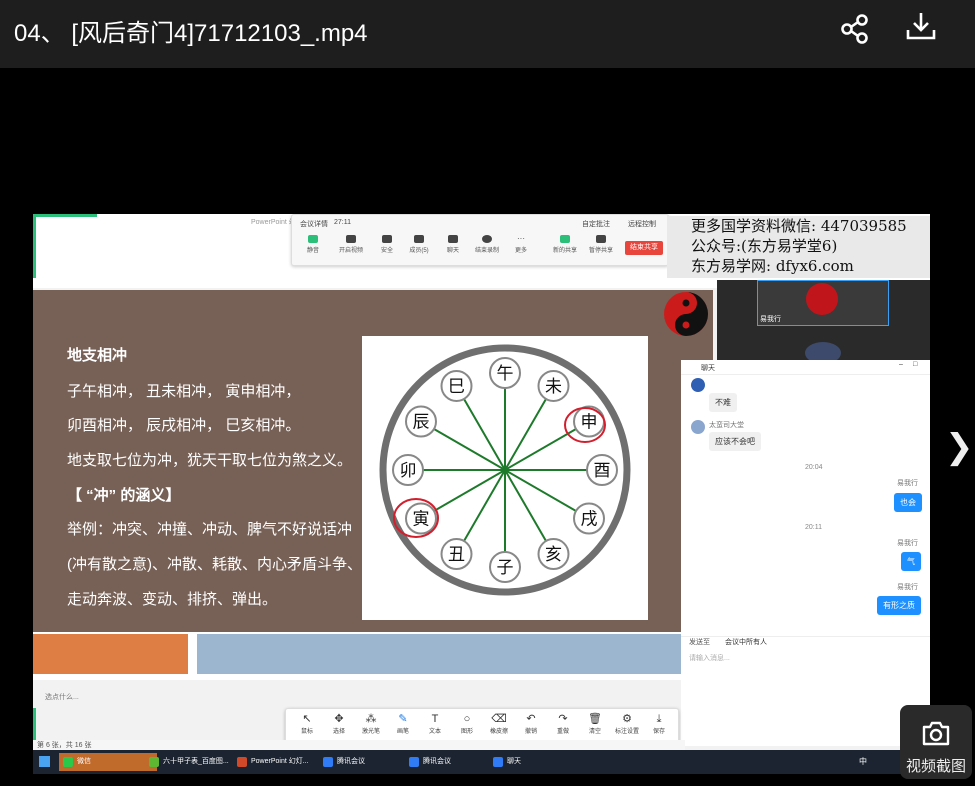 This screenshot has width=975, height=786. What do you see at coordinates (210, 529) in the screenshot?
I see `slide-line: 举例：冲突、冲撞、冲动、脾气不好说话冲` at bounding box center [210, 529].